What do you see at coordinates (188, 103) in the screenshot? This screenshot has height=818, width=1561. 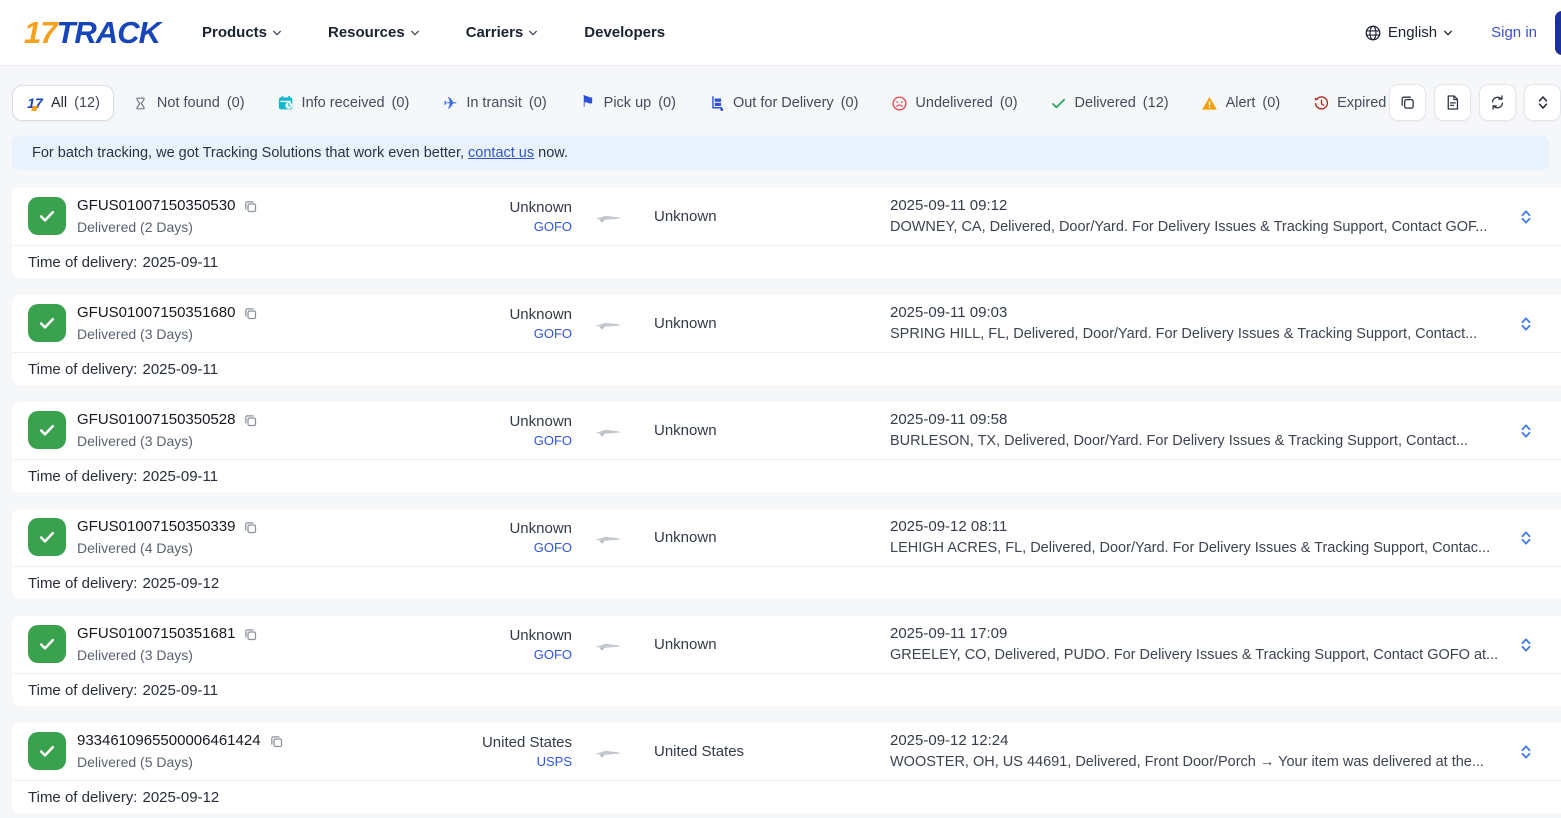 I see `tab-not-found: Not found (0)` at bounding box center [188, 103].